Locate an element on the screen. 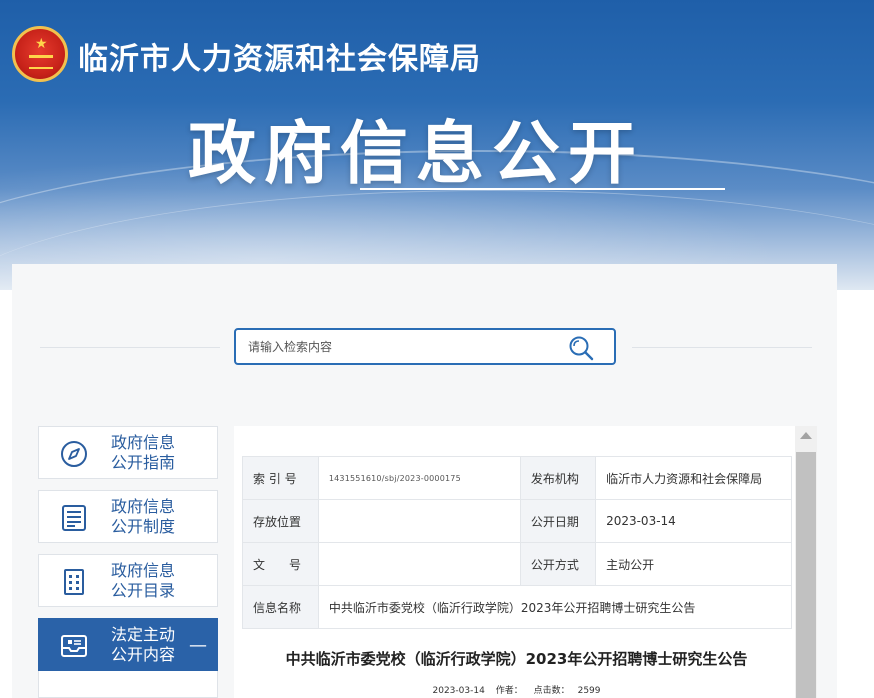  meta-label: 索 引 号 is located at coordinates (280, 478).